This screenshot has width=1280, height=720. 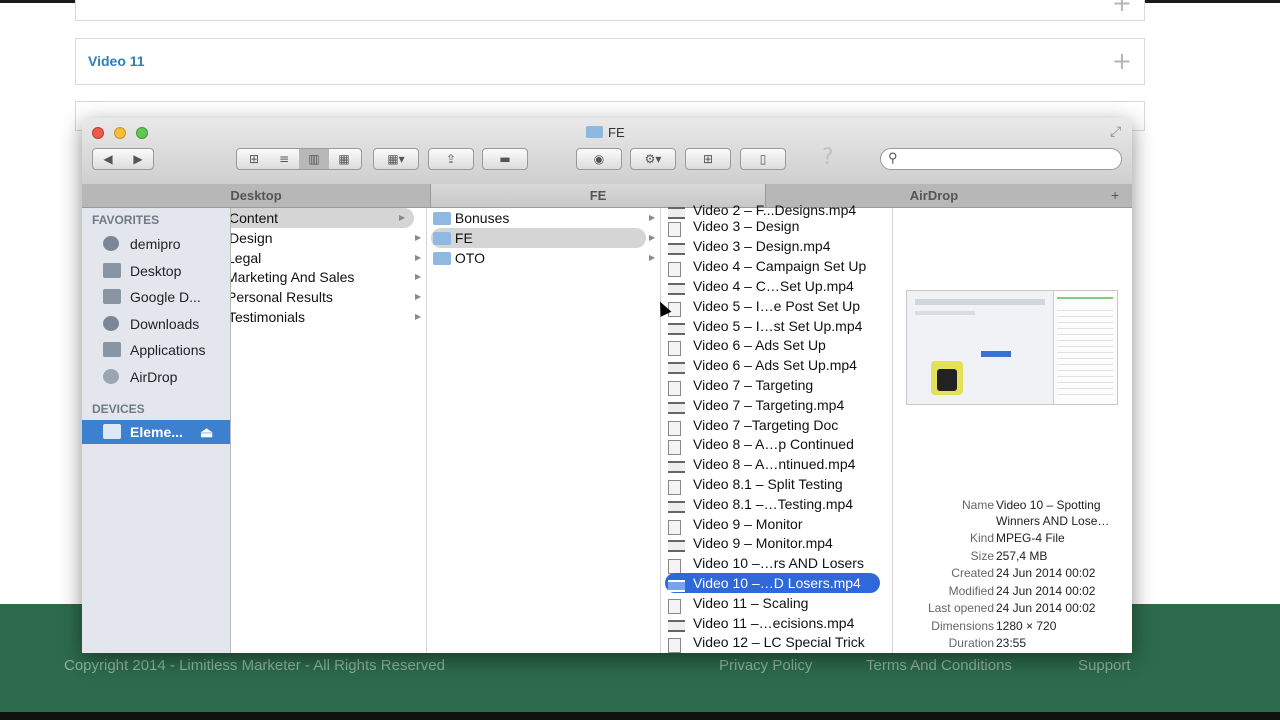 I want to click on sidebar-item-downloads: Downloads, so click(x=156, y=324).